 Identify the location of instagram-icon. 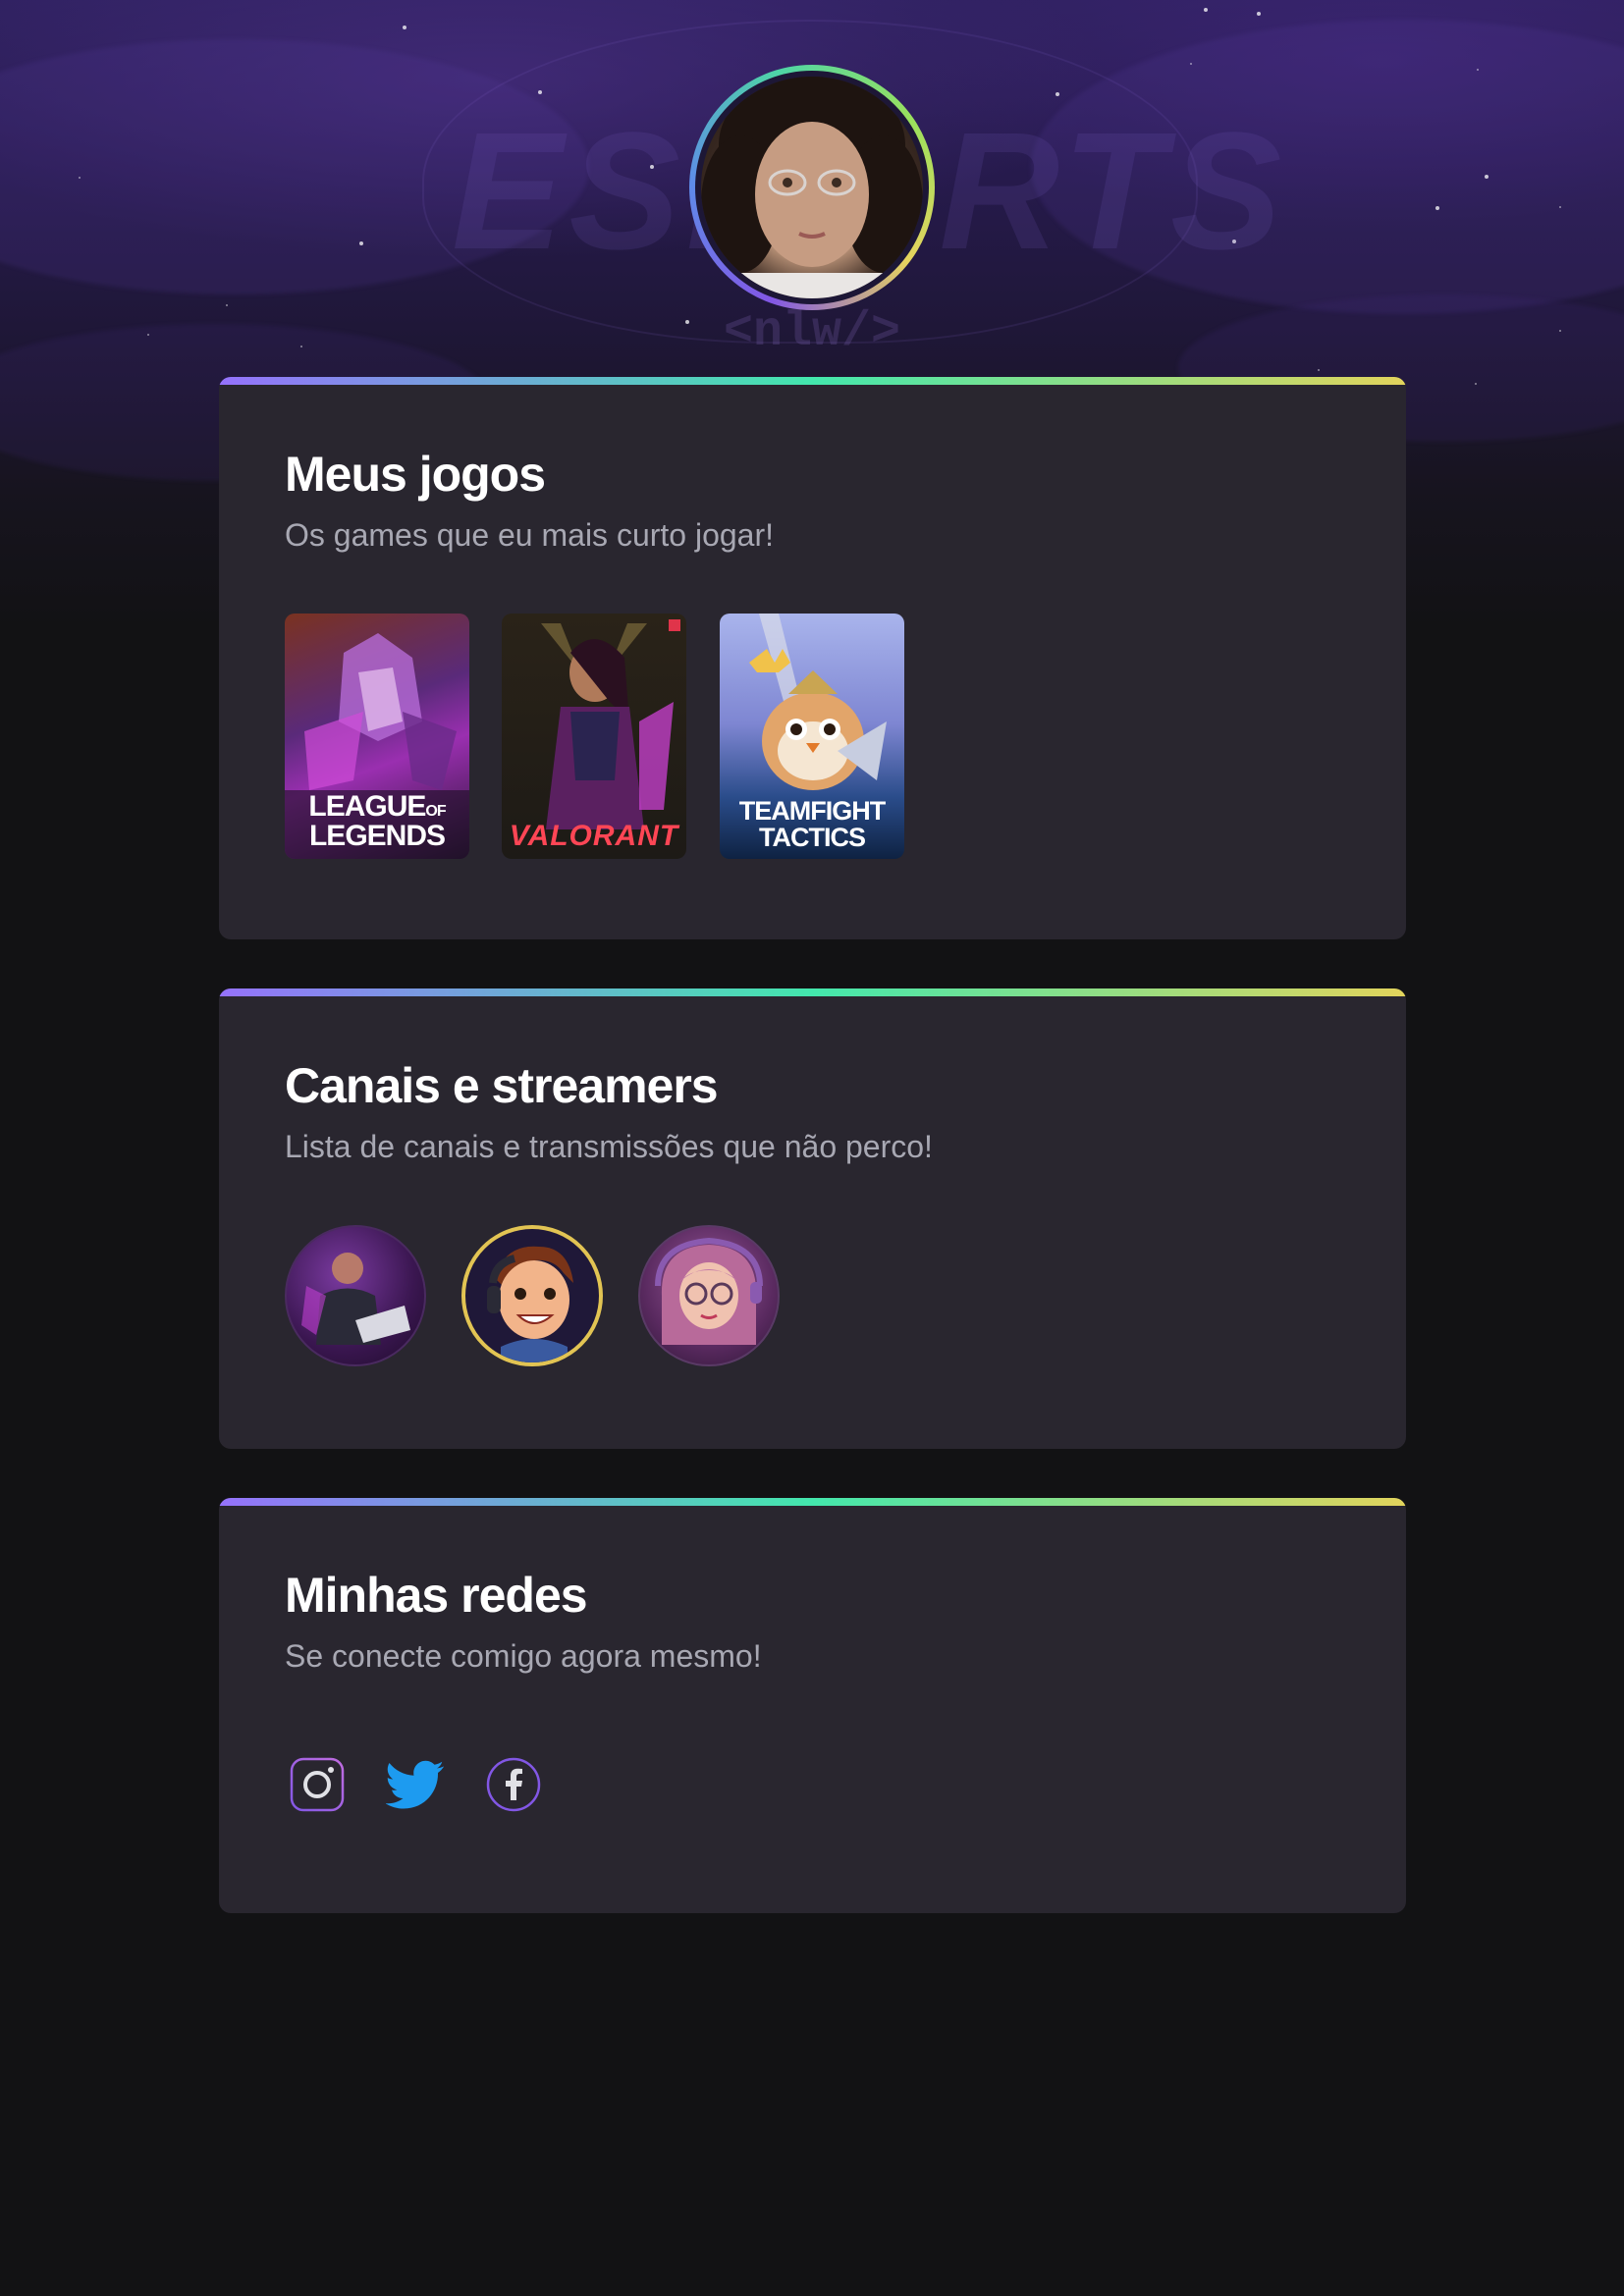
(317, 1784).